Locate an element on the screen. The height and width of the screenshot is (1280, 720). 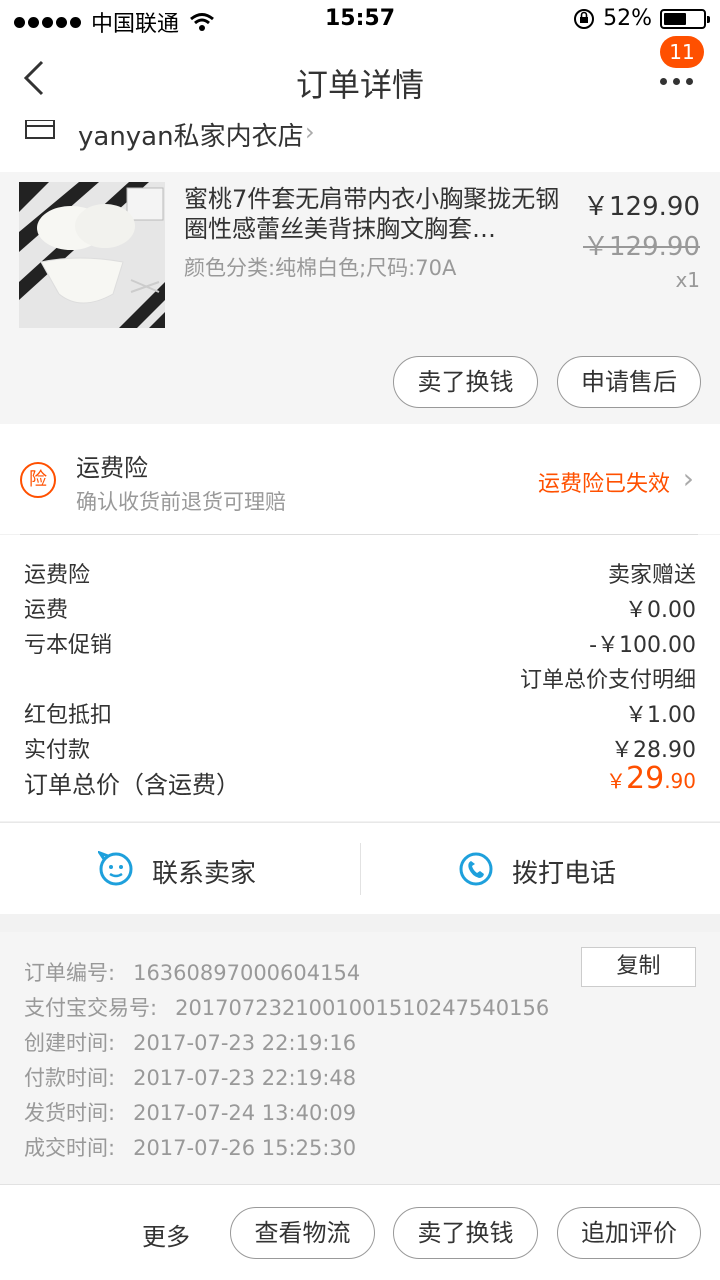
info-row-paid: 付款时间: 2017-07-23 22:19:48 is located at coordinates (190, 1077).